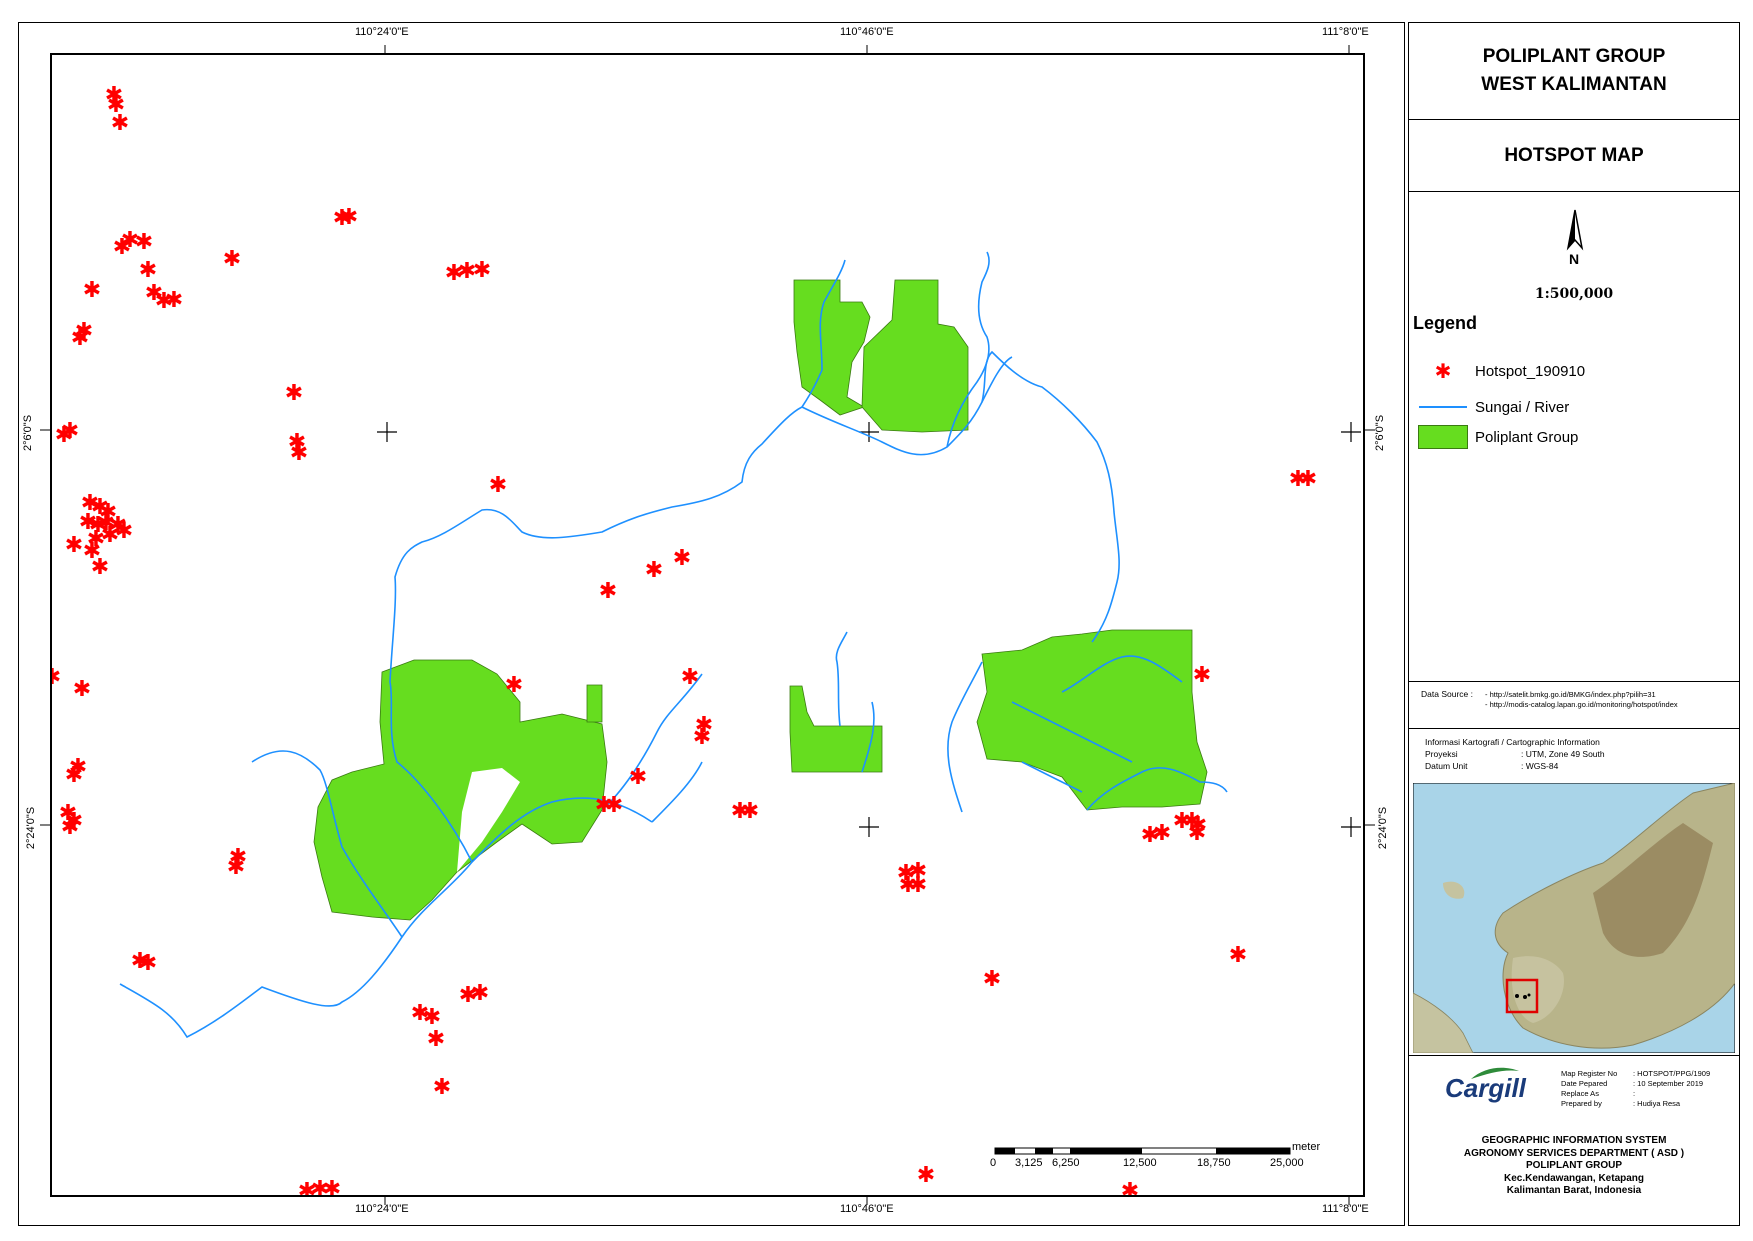 The height and width of the screenshot is (1241, 1753). What do you see at coordinates (1574, 918) in the screenshot?
I see `overview-inset-map` at bounding box center [1574, 918].